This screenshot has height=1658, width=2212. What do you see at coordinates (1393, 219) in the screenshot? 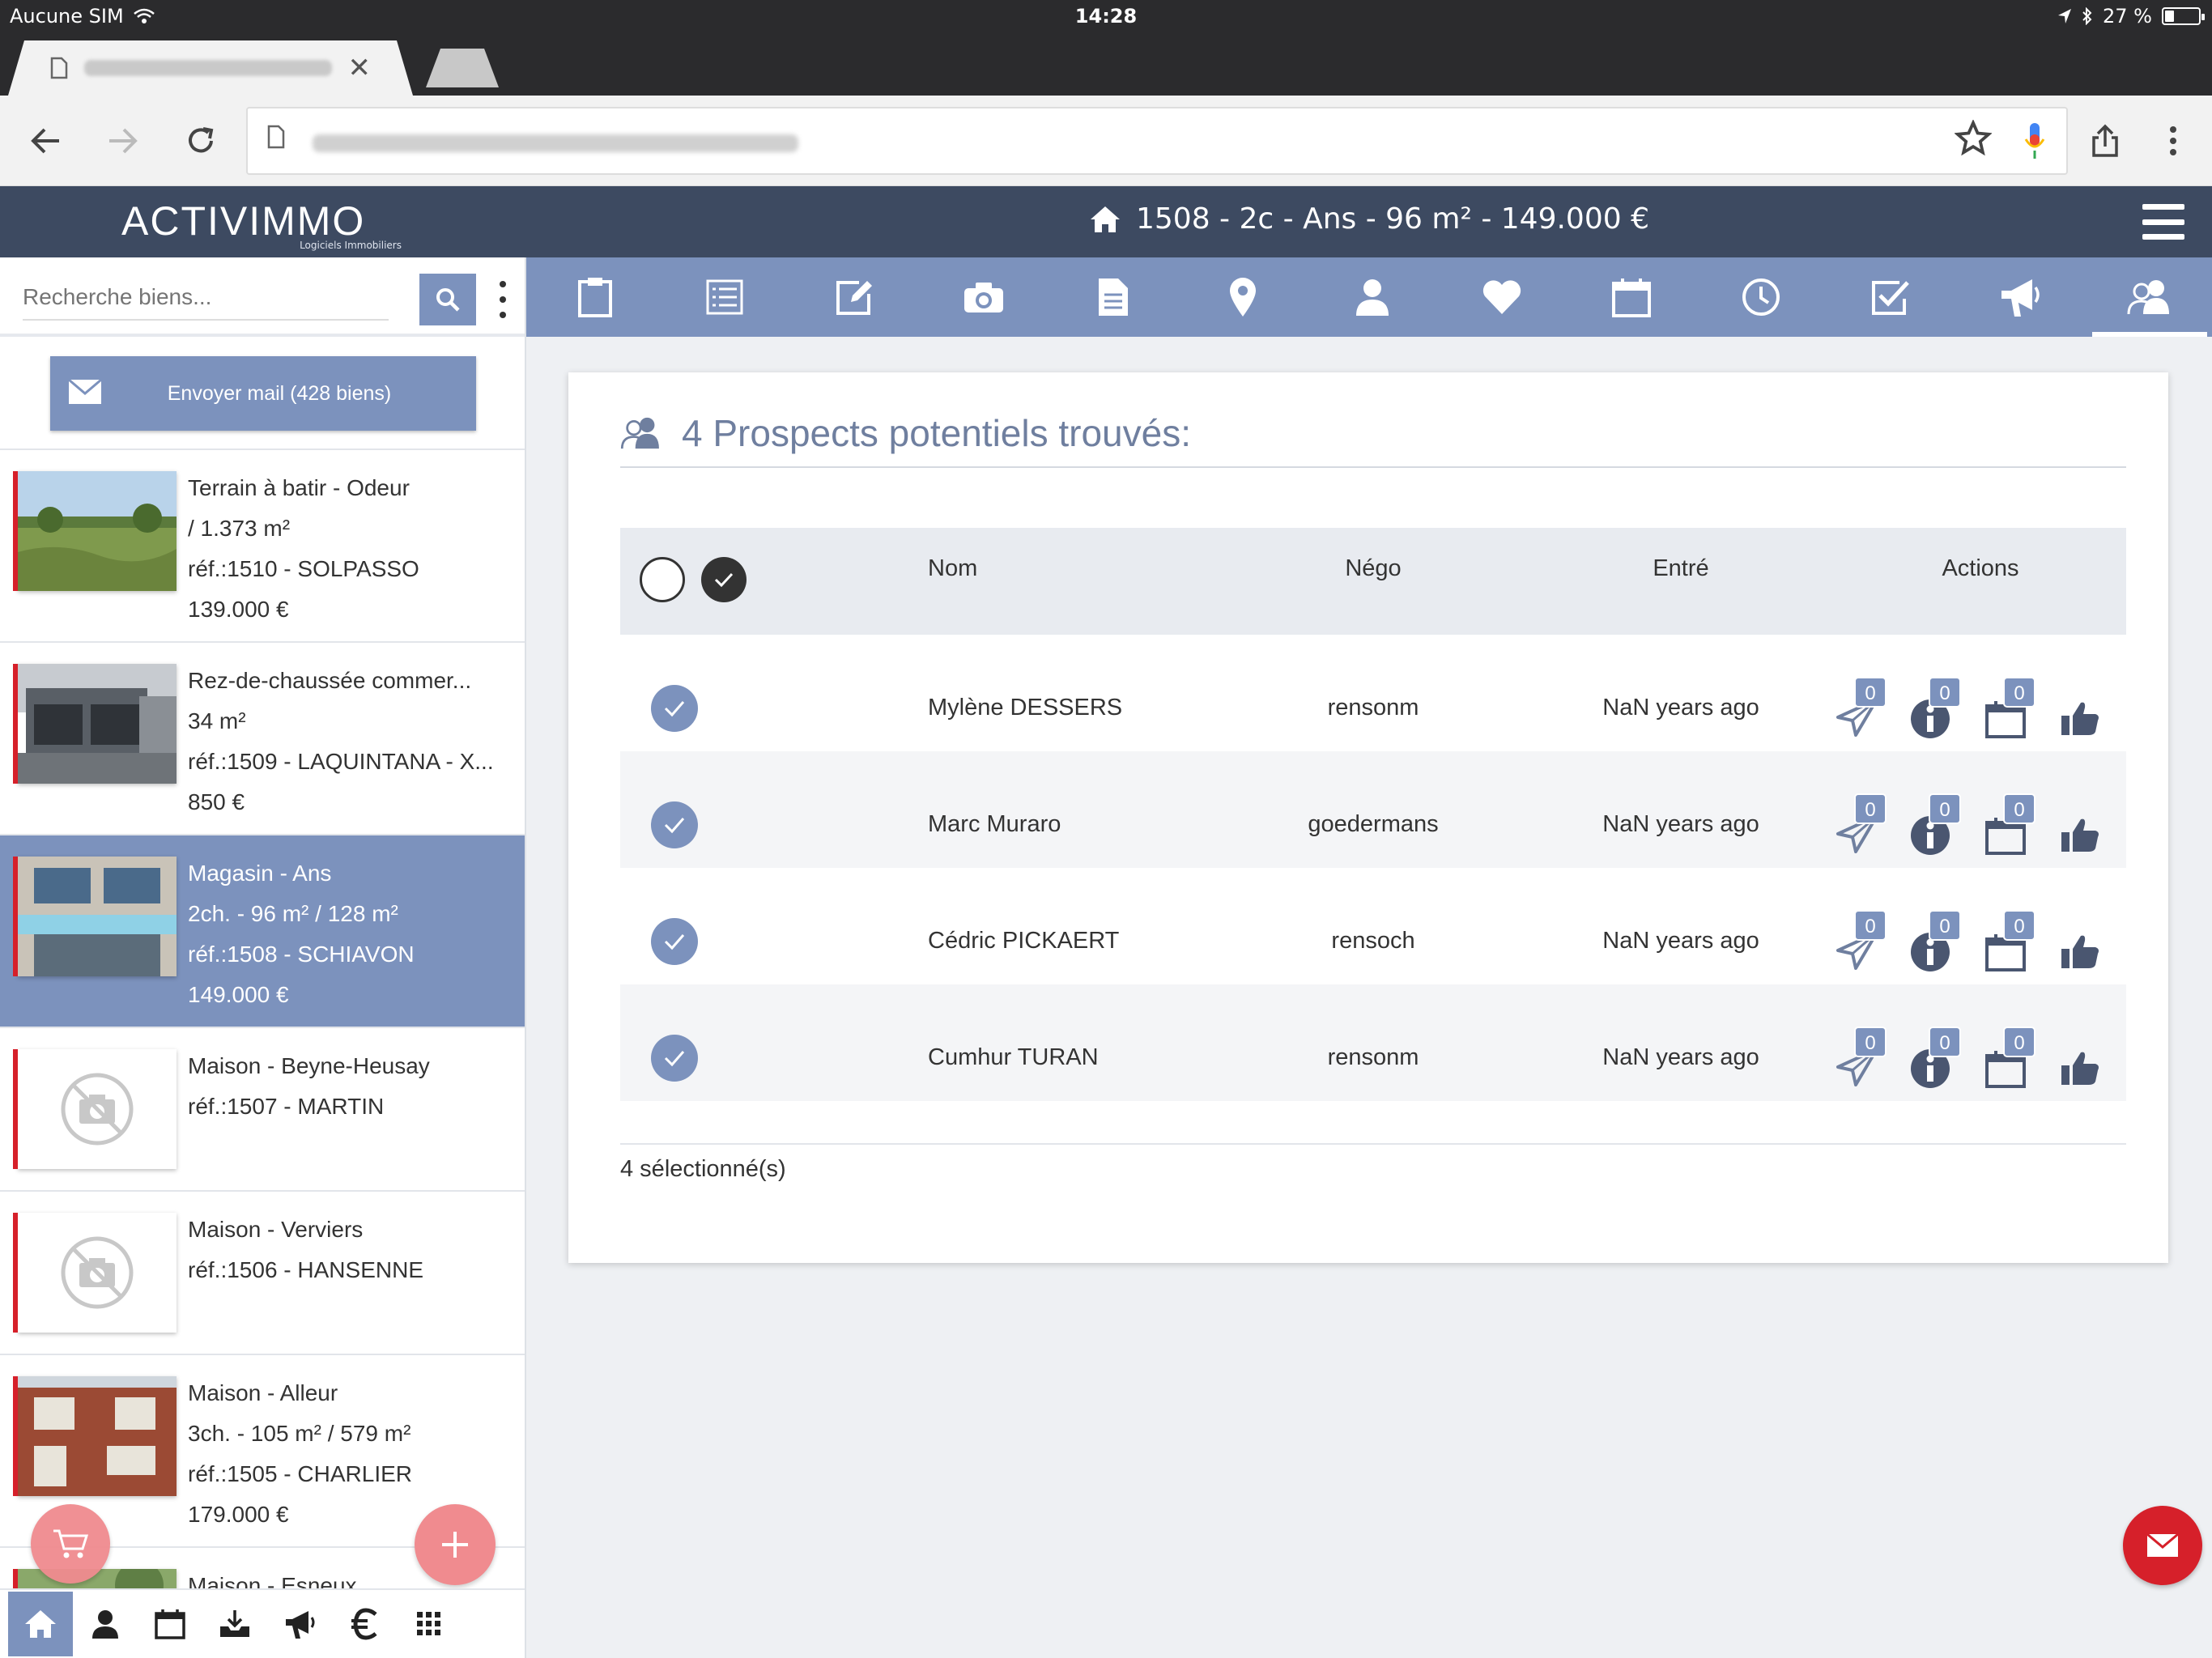
I see `property-summary: 1508 - 2c - Ans - 96 m² - 149.000 €` at bounding box center [1393, 219].